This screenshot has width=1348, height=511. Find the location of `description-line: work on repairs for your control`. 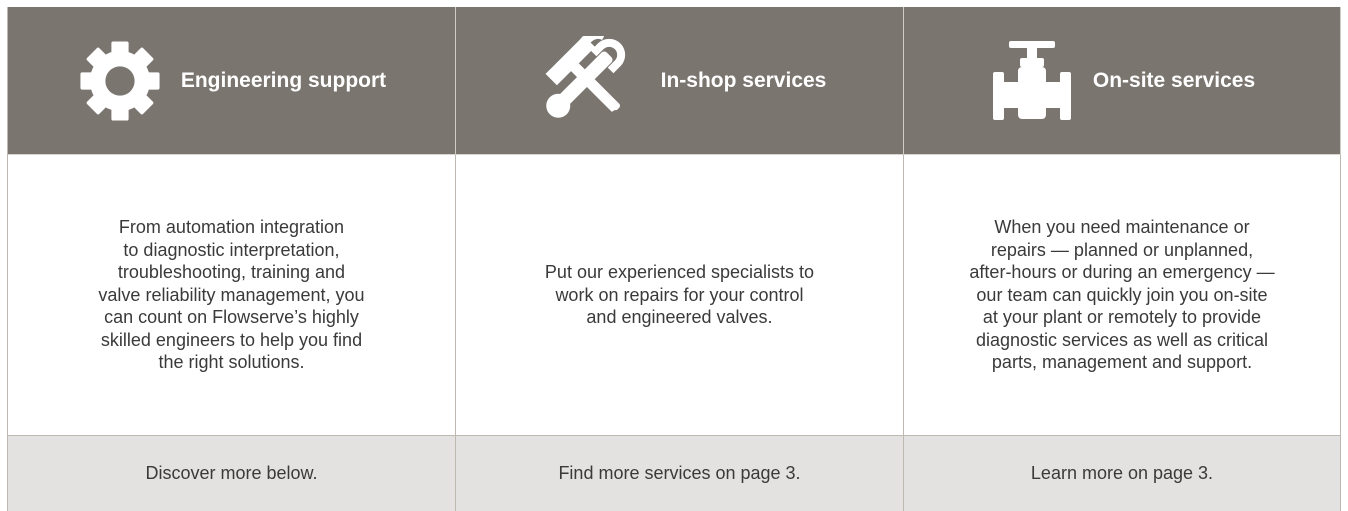

description-line: work on repairs for your control is located at coordinates (679, 294).